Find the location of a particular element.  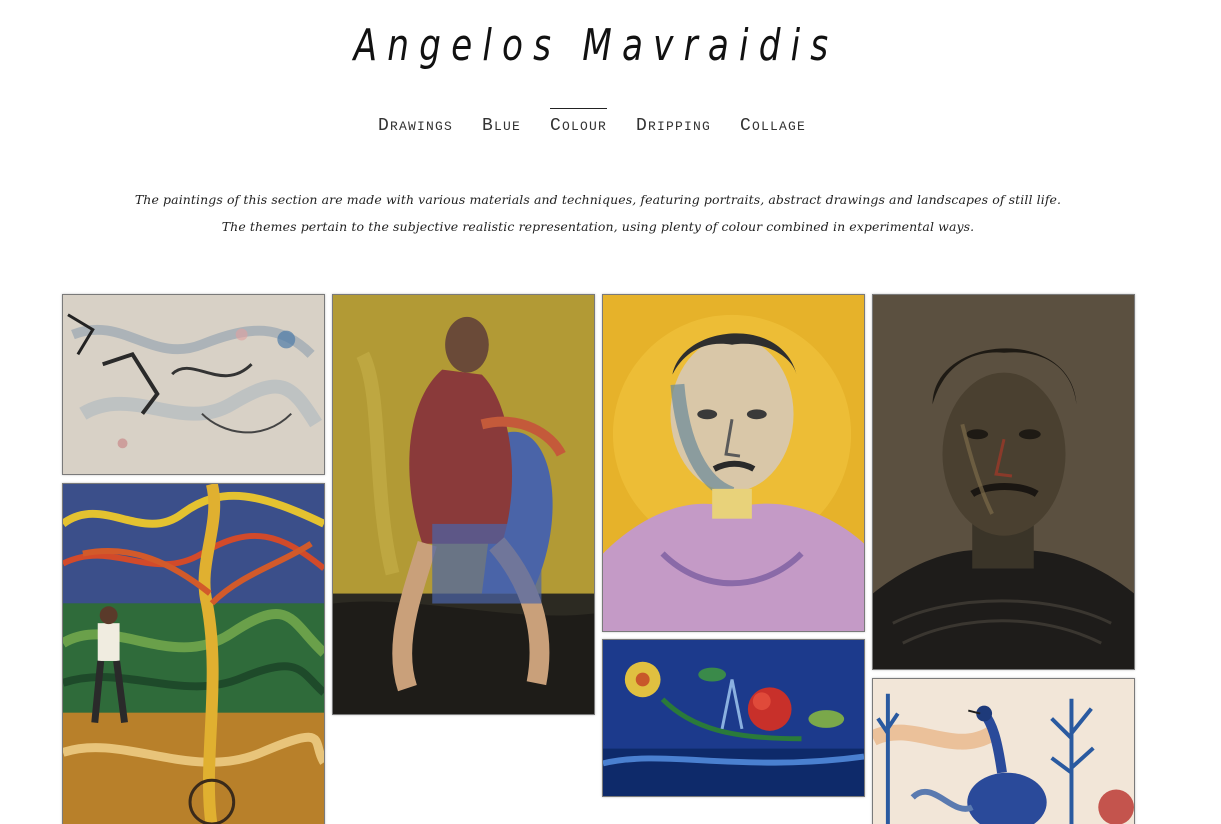

nav-colour: Colour is located at coordinates (578, 121).